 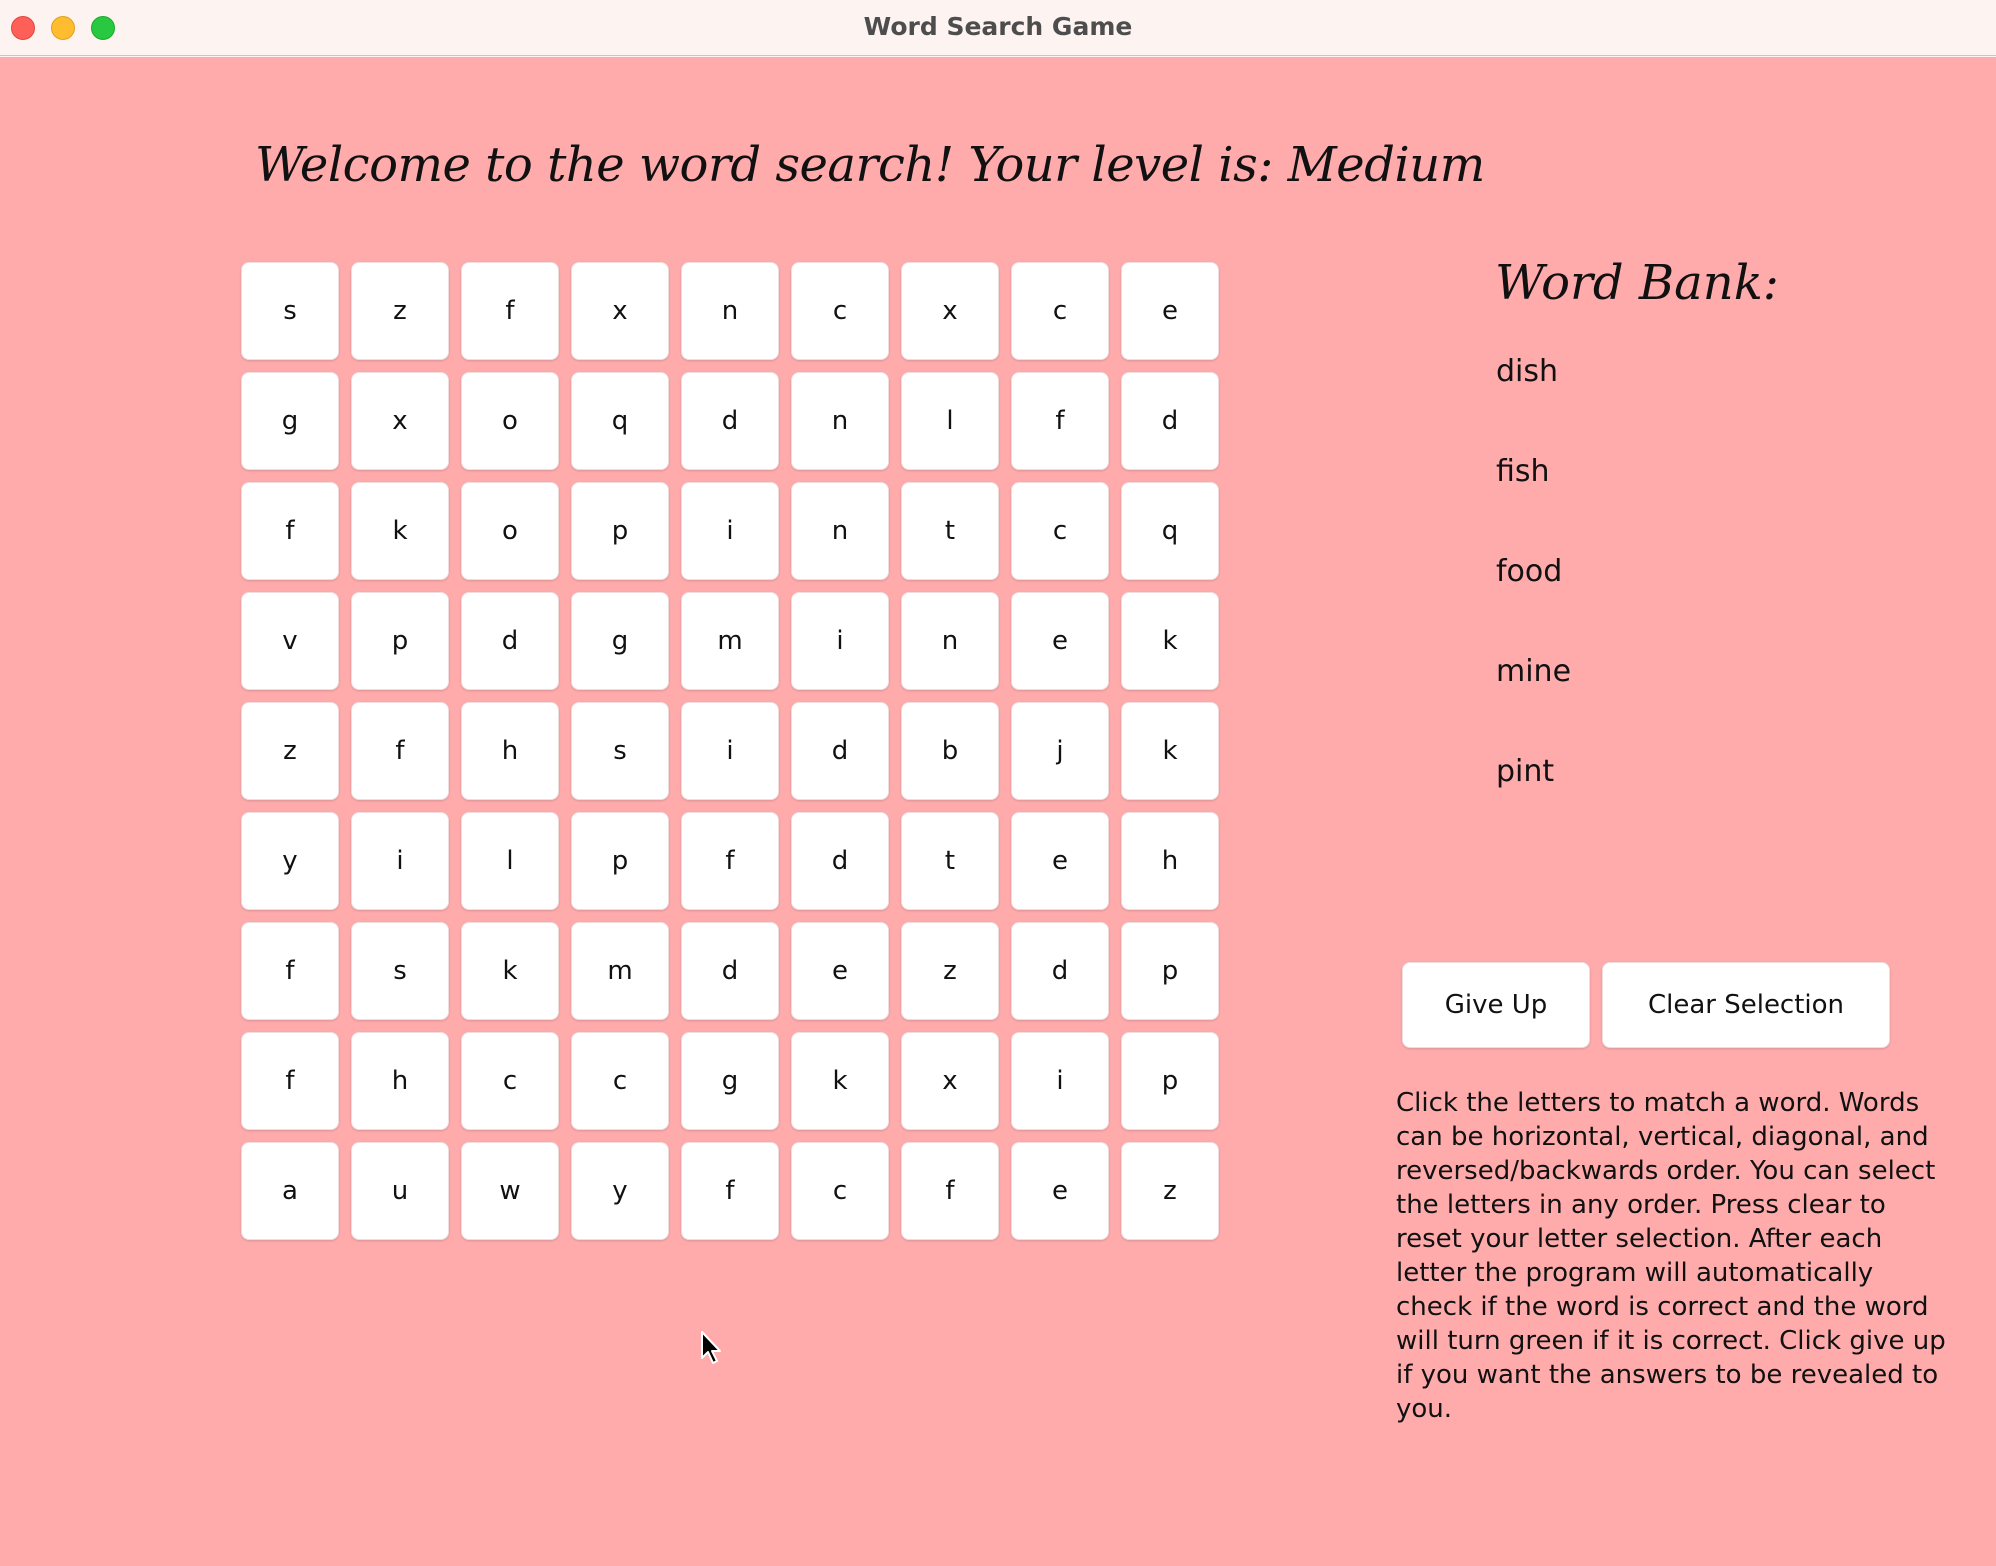 I want to click on word-bank-item: dish, so click(x=1527, y=371).